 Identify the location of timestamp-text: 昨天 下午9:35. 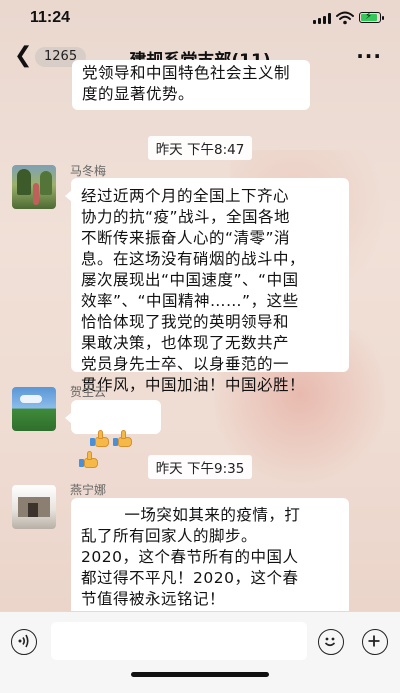
(200, 467).